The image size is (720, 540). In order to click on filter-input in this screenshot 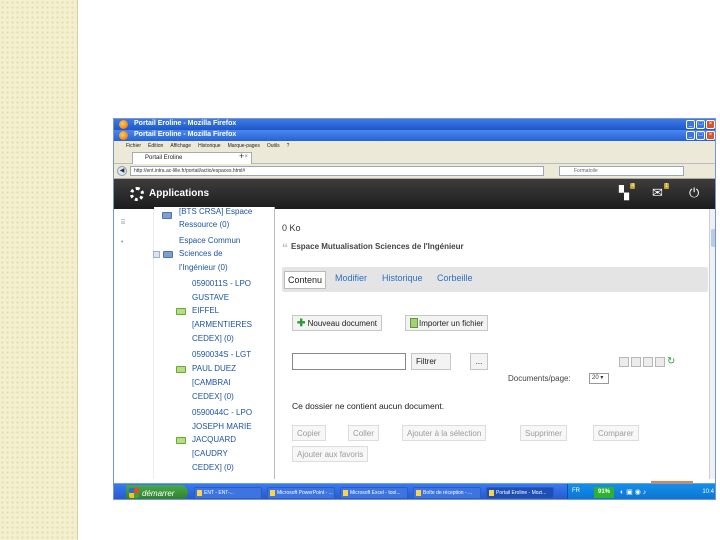, I will do `click(349, 361)`.